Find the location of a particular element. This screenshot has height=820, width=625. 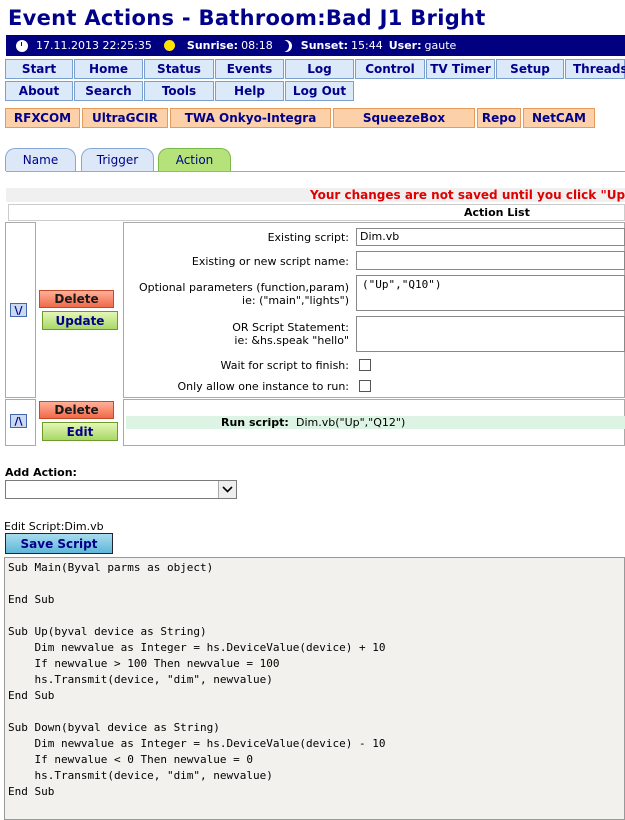

sunset-label: Sunset: is located at coordinates (324, 45).